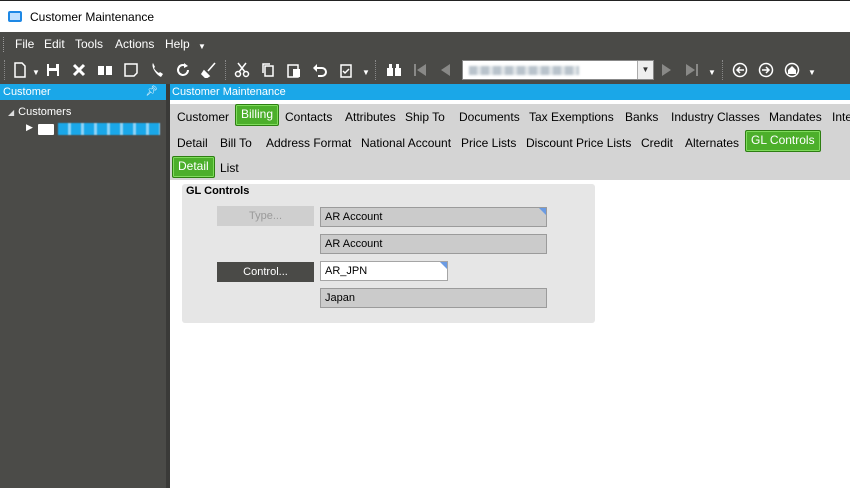  What do you see at coordinates (578, 143) in the screenshot?
I see `tab-discount-price-lists: Discount Price Lists` at bounding box center [578, 143].